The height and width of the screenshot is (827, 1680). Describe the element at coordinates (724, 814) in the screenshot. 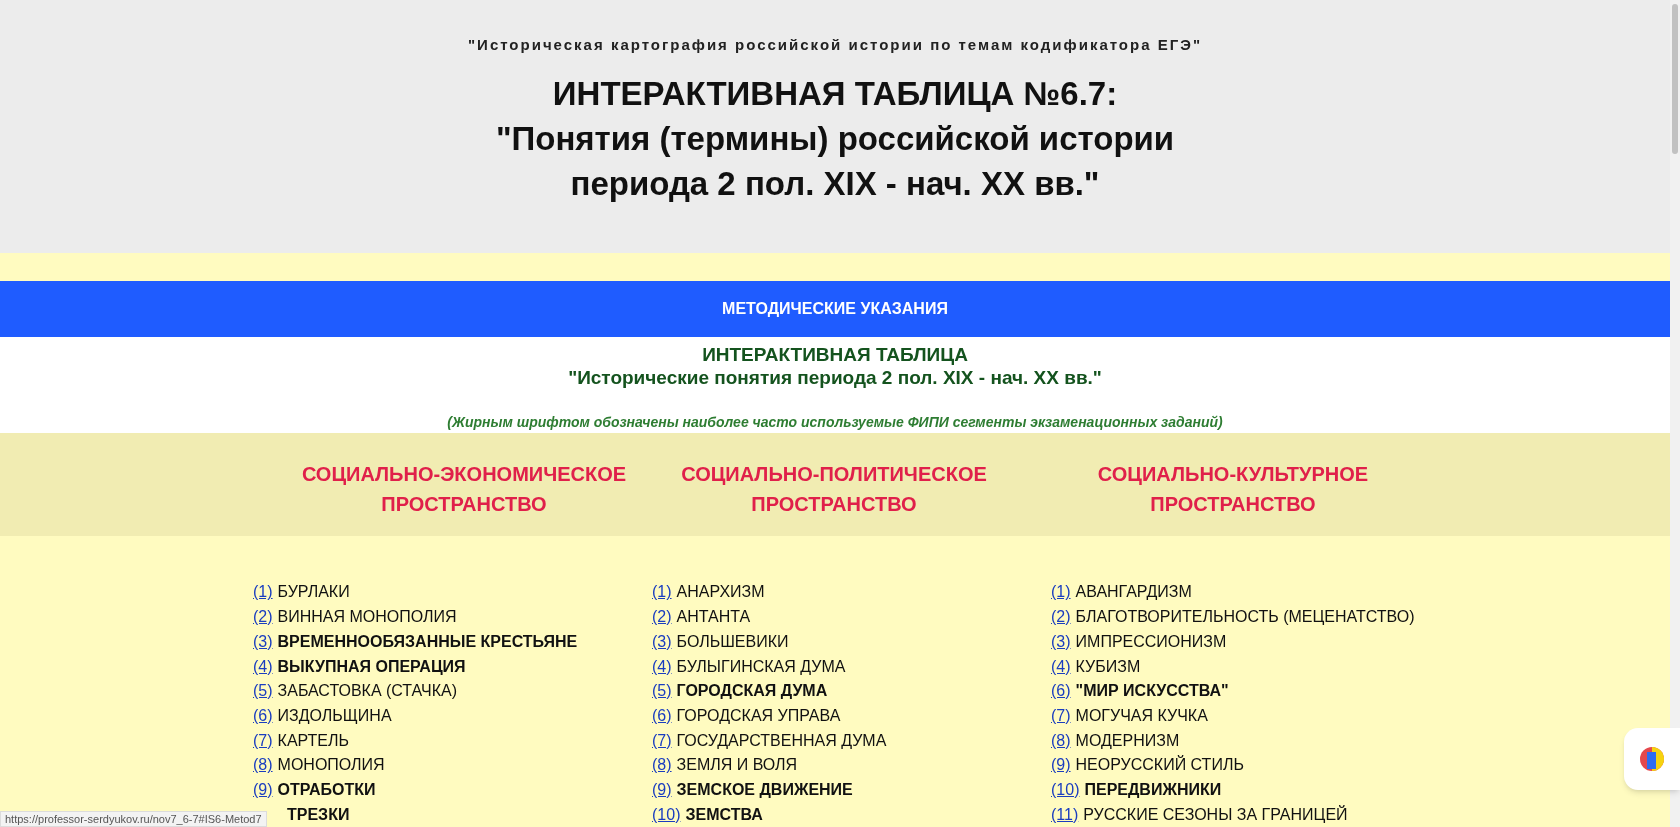

I see `term-label: ЗЕМСТВА` at that location.